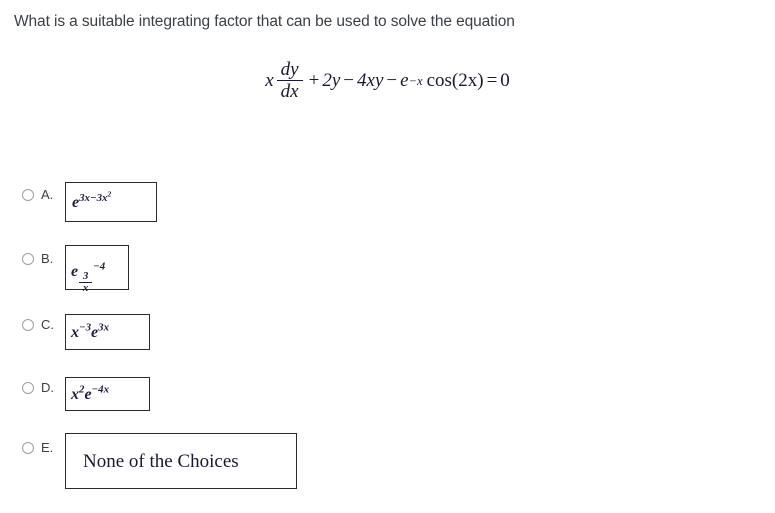 The height and width of the screenshot is (513, 775). I want to click on answer-option-d-control: D., so click(38, 387).